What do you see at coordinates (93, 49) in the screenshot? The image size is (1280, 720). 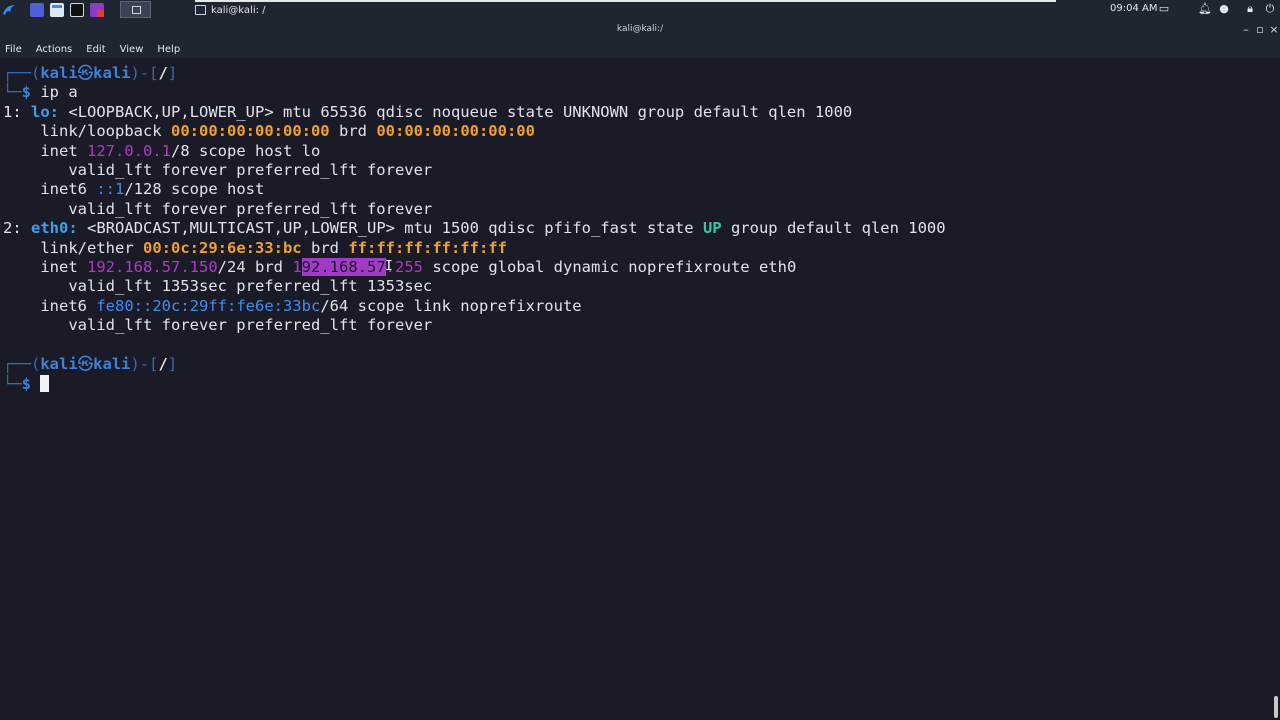 I see `menu-edit: Edit` at bounding box center [93, 49].